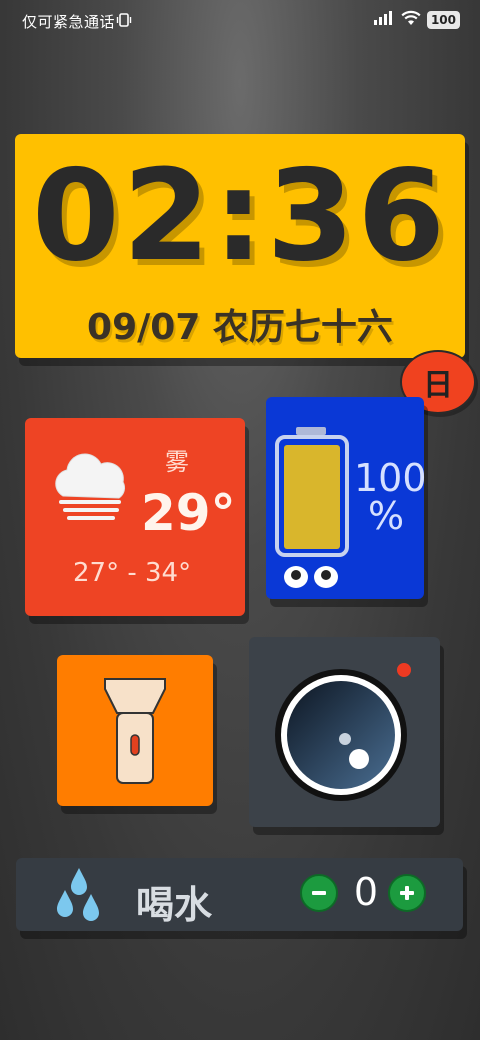 Image resolution: width=480 pixels, height=1040 pixels. Describe the element at coordinates (239, 894) in the screenshot. I see `water-widget: 喝水 0` at that location.